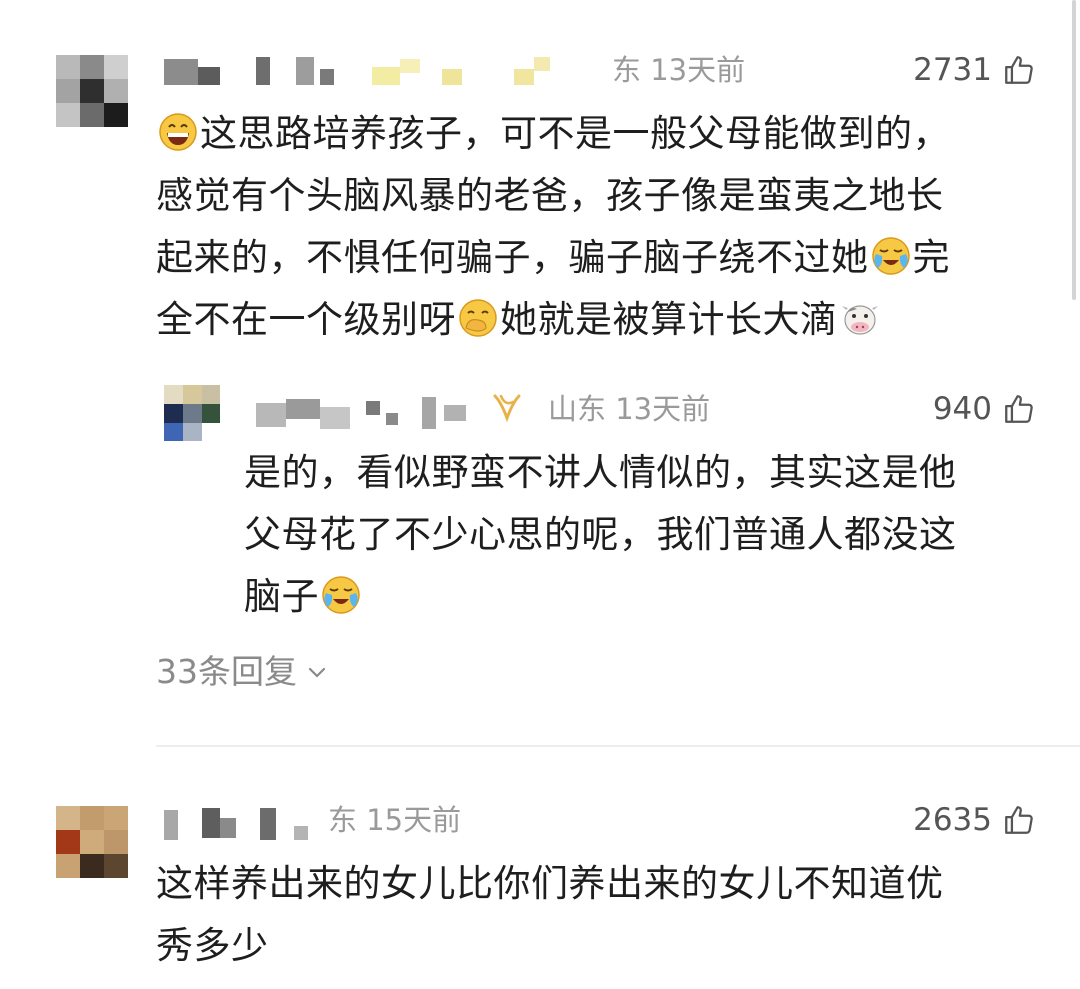 The height and width of the screenshot is (989, 1080). Describe the element at coordinates (395, 820) in the screenshot. I see `location-time: 东 15天前` at that location.